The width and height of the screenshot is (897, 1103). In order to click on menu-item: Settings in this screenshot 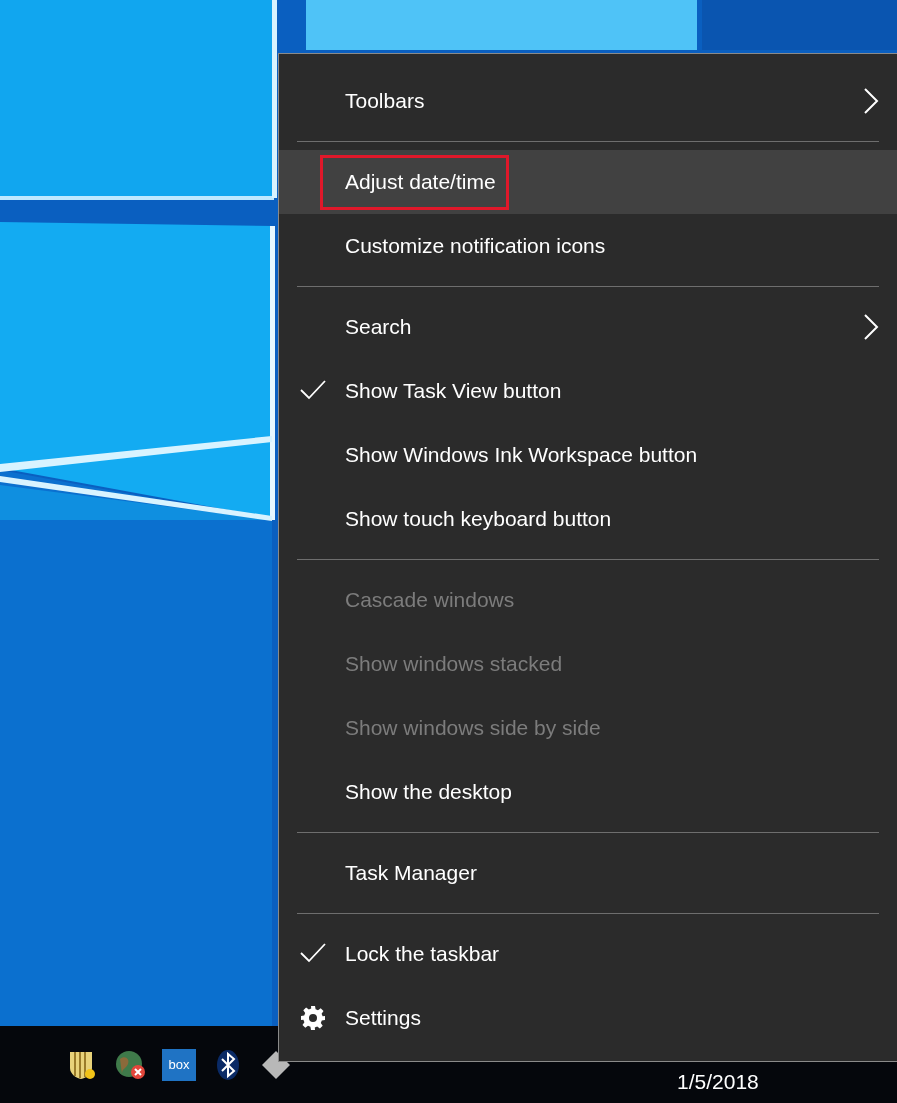, I will do `click(588, 1018)`.